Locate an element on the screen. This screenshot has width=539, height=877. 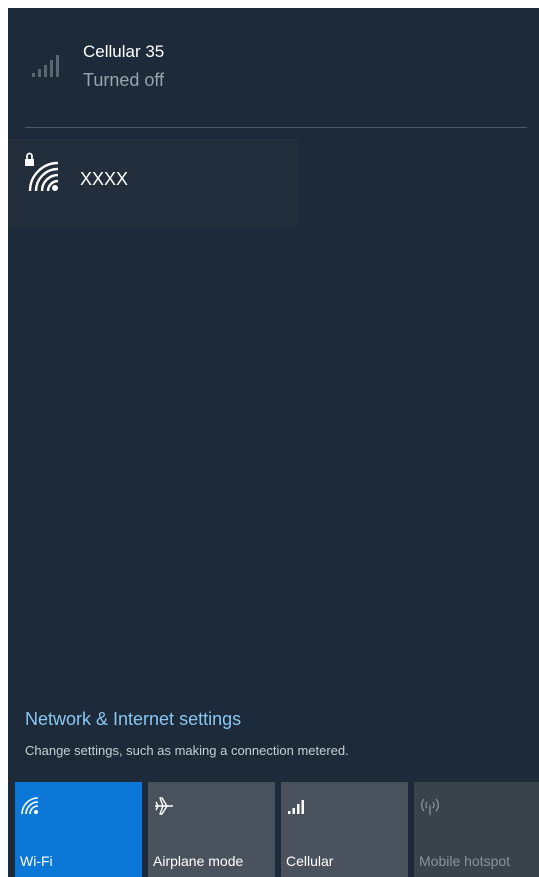
airplane-mode-tile-label: Airplane mode is located at coordinates (198, 861).